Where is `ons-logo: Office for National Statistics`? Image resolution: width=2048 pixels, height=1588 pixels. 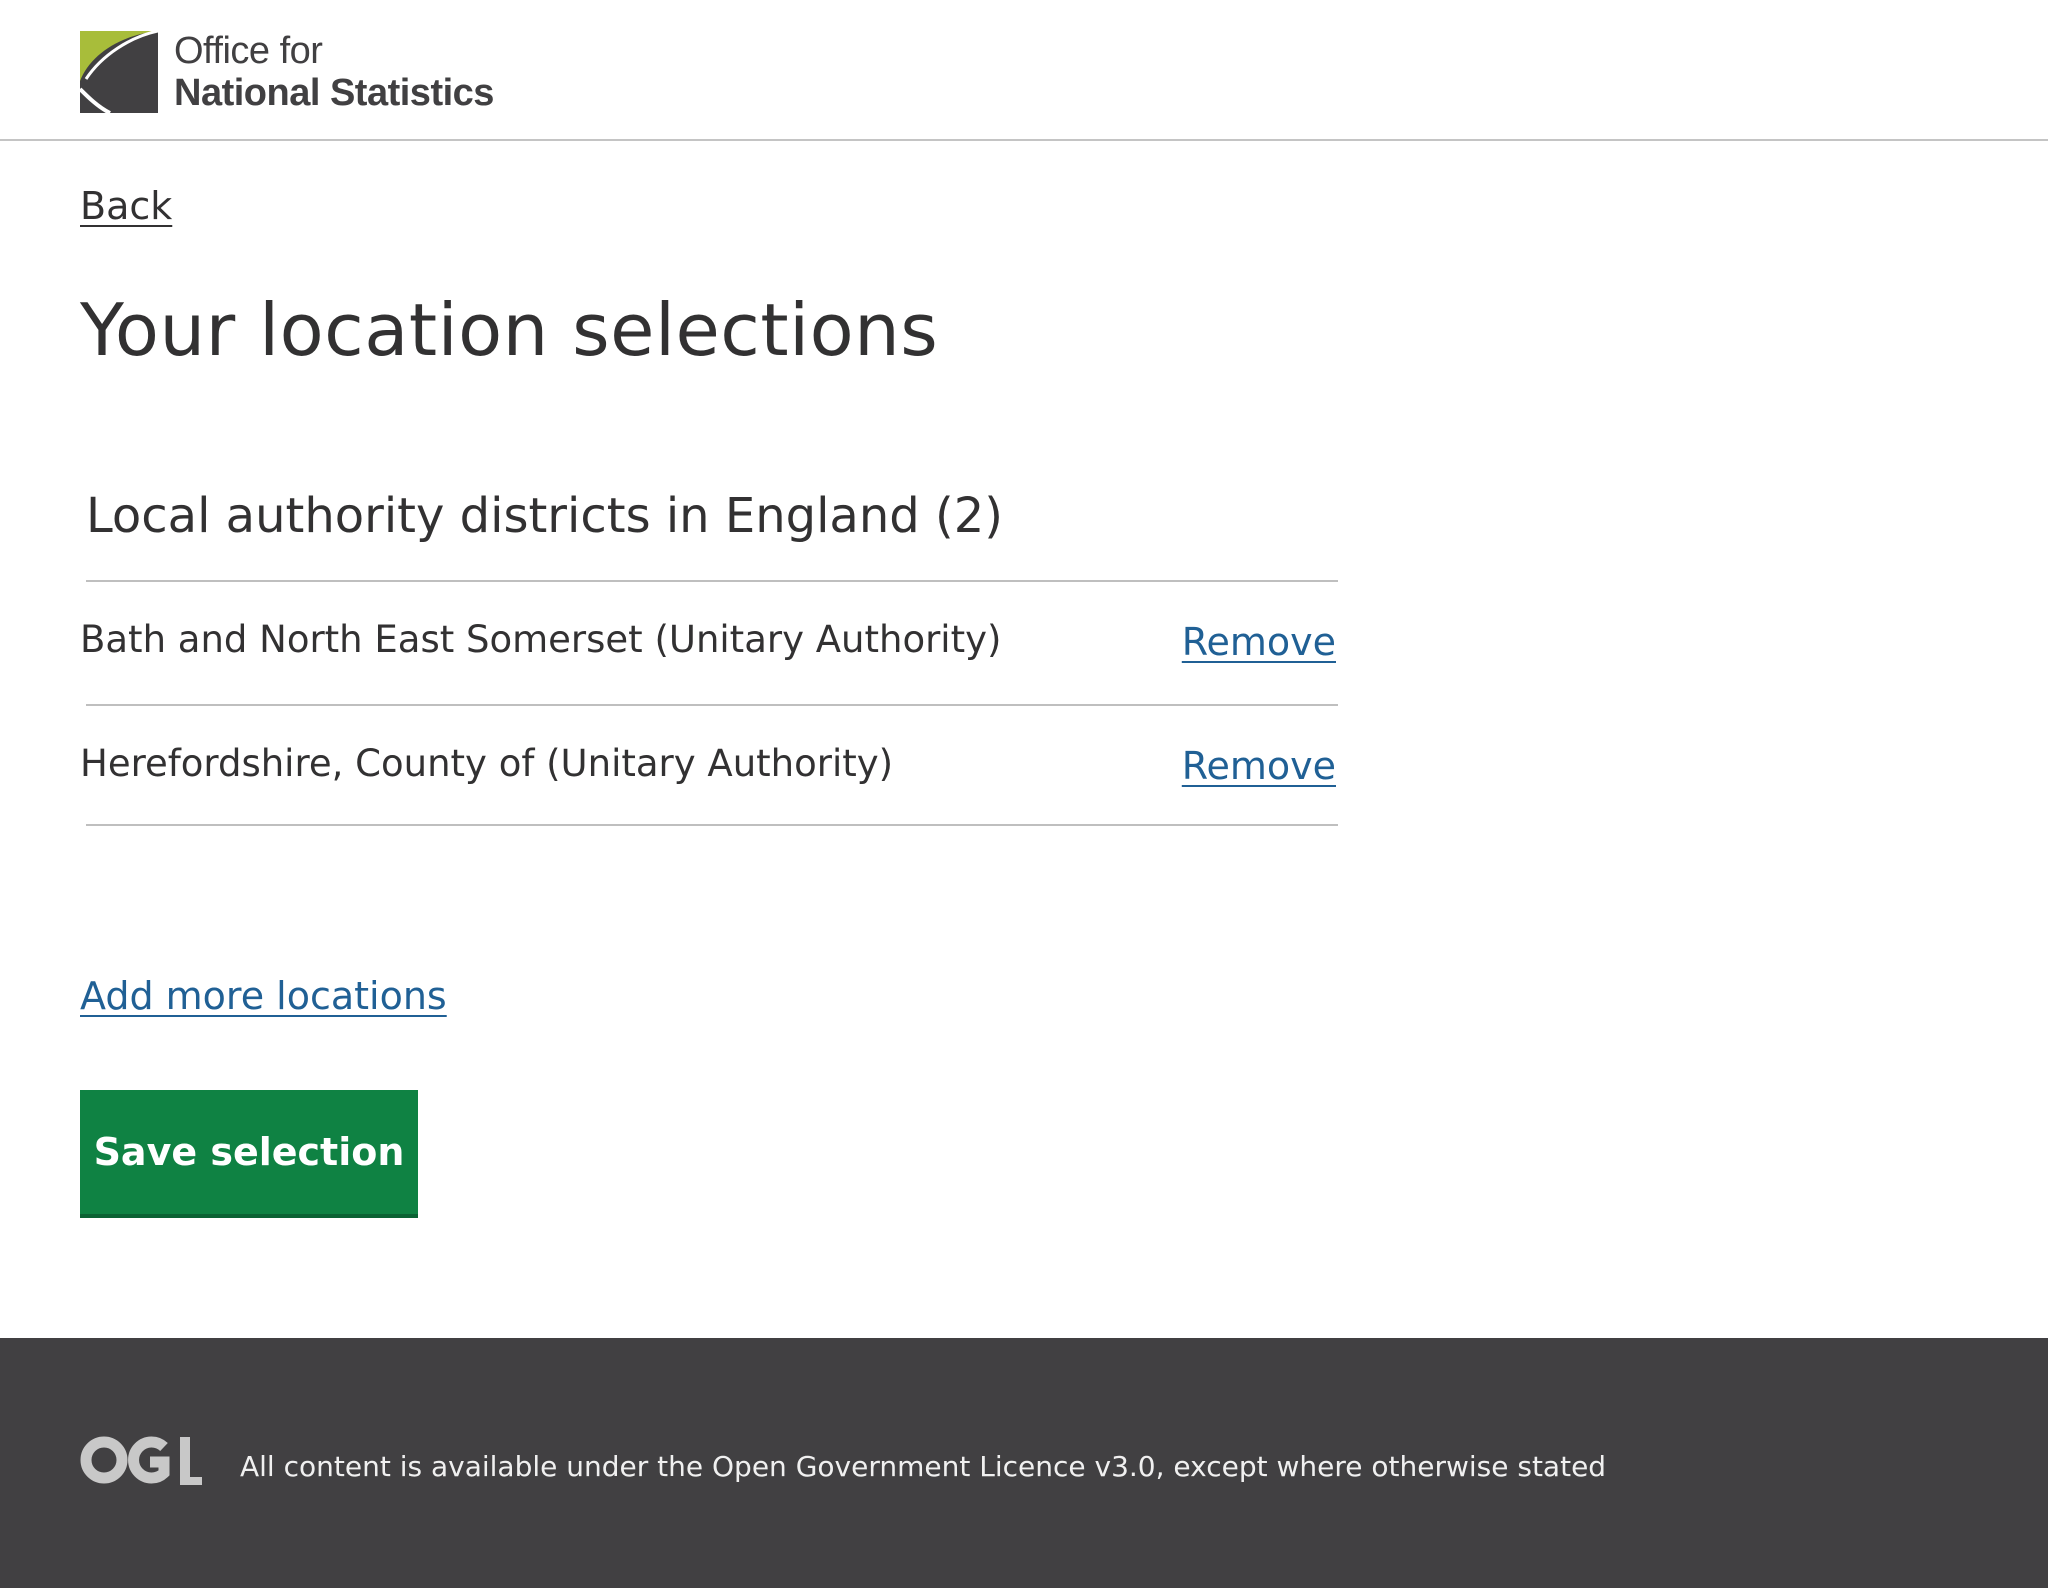 ons-logo: Office for National Statistics is located at coordinates (287, 72).